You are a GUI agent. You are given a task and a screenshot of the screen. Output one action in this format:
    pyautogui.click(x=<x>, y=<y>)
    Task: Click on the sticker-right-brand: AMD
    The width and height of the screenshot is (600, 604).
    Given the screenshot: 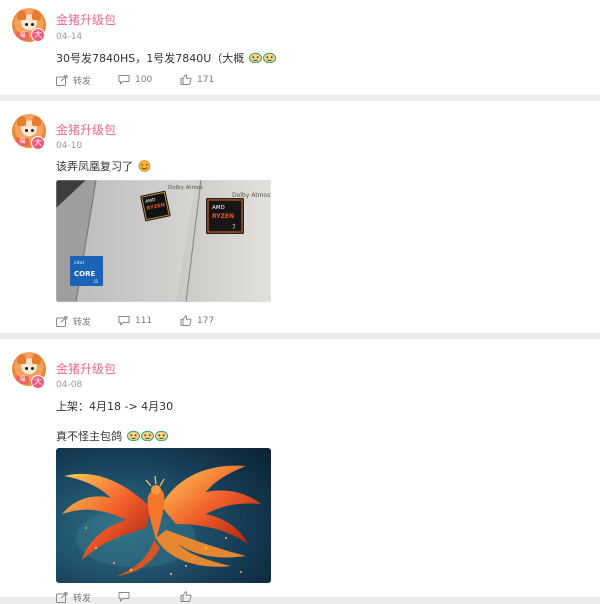 What is the action you would take?
    pyautogui.click(x=218, y=208)
    